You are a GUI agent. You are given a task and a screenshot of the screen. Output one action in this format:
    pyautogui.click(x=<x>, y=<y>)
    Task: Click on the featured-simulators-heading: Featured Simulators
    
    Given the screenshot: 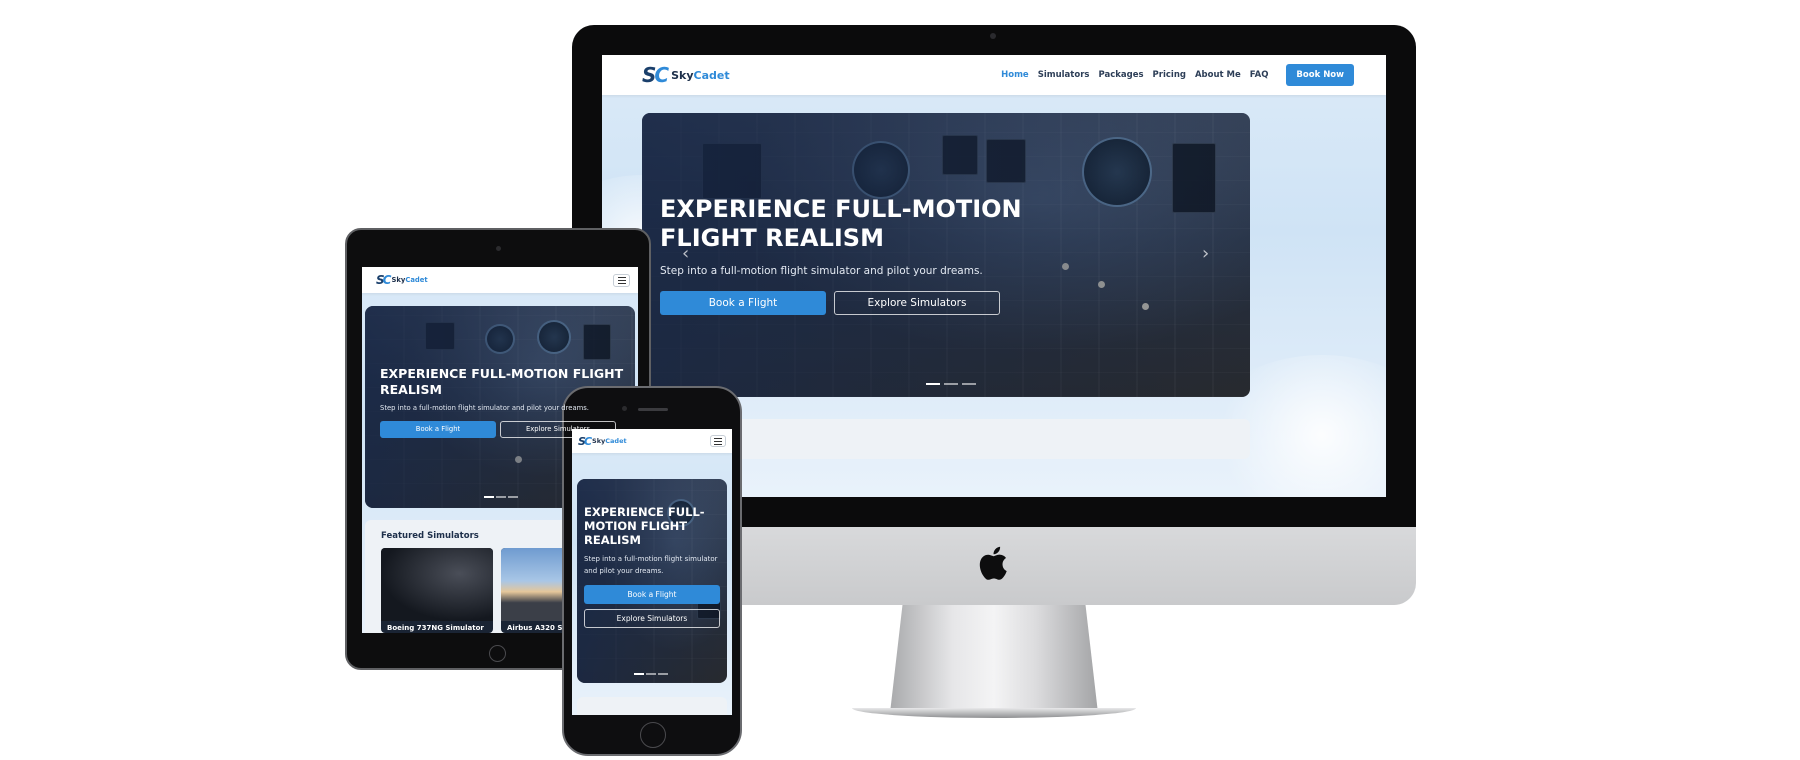 What is the action you would take?
    pyautogui.click(x=430, y=536)
    